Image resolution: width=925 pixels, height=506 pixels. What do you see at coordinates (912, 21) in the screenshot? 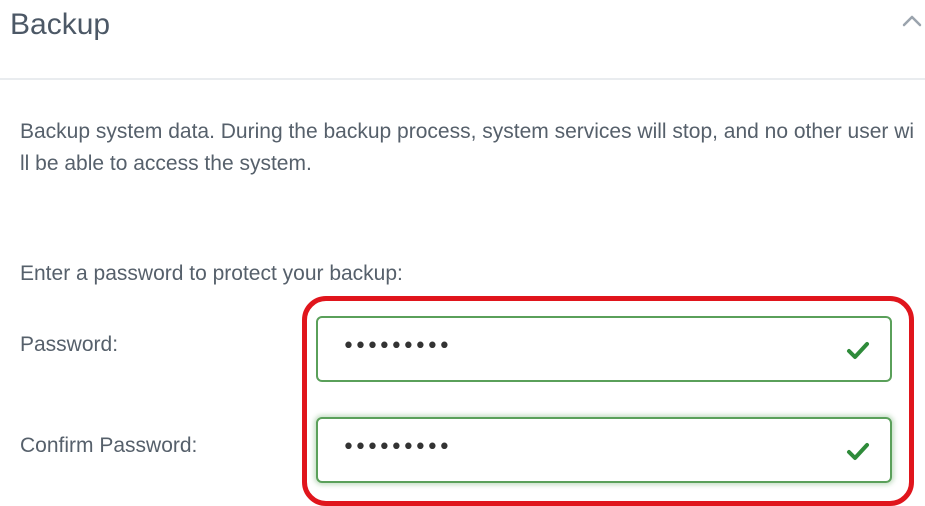
I see `chevron-up-icon` at bounding box center [912, 21].